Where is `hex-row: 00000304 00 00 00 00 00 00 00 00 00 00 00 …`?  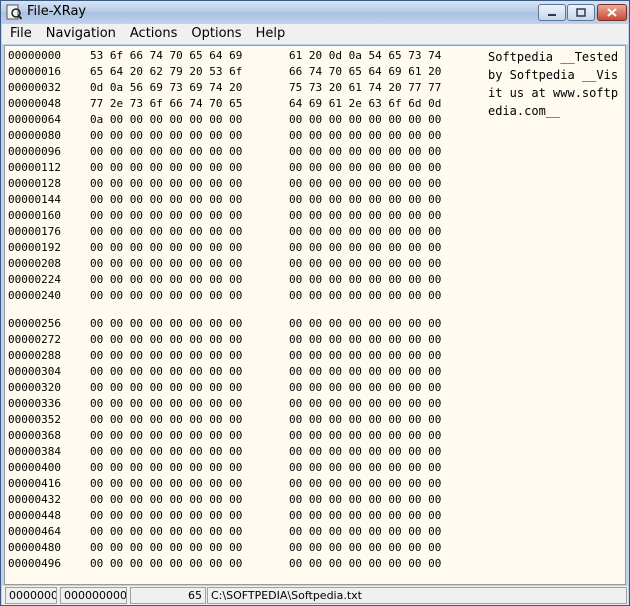 hex-row: 00000304 00 00 00 00 00 00 00 00 00 00 00 … is located at coordinates (224, 372).